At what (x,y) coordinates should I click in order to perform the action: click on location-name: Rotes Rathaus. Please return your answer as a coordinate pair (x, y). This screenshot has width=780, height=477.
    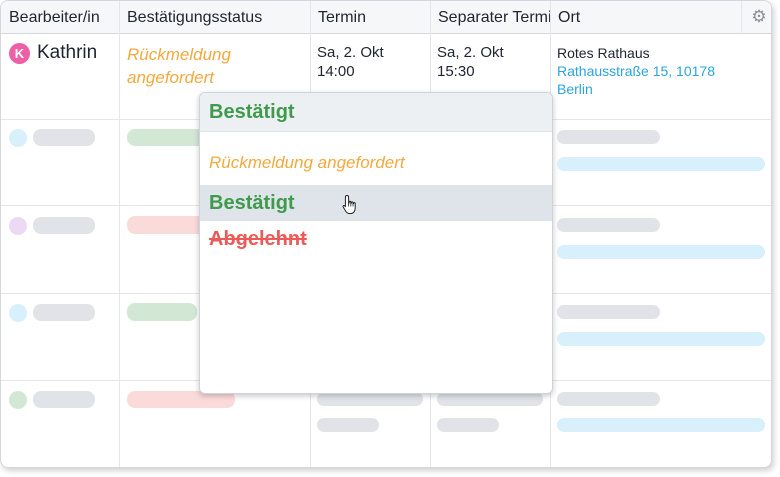
    Looking at the image, I should click on (603, 53).